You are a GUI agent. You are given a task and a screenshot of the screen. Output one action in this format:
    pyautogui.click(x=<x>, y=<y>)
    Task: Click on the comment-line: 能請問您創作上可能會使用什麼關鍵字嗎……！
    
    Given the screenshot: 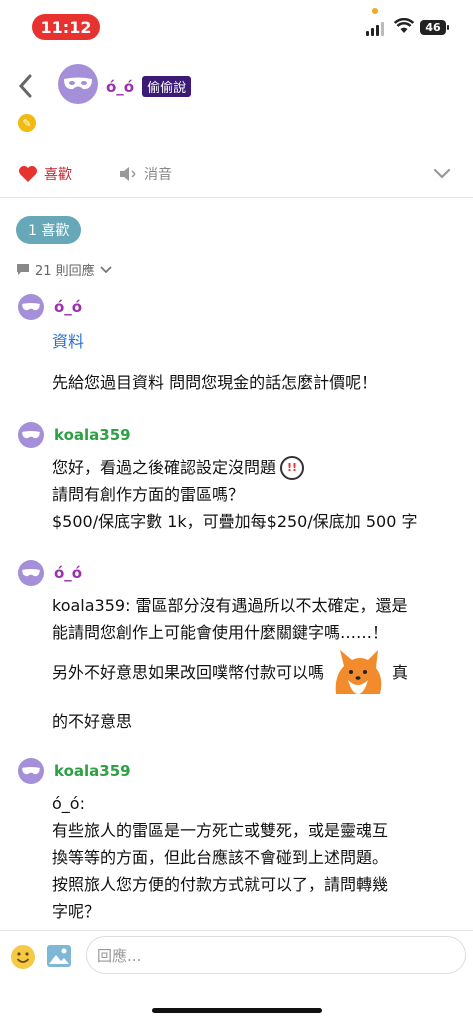 What is the action you would take?
    pyautogui.click(x=220, y=632)
    